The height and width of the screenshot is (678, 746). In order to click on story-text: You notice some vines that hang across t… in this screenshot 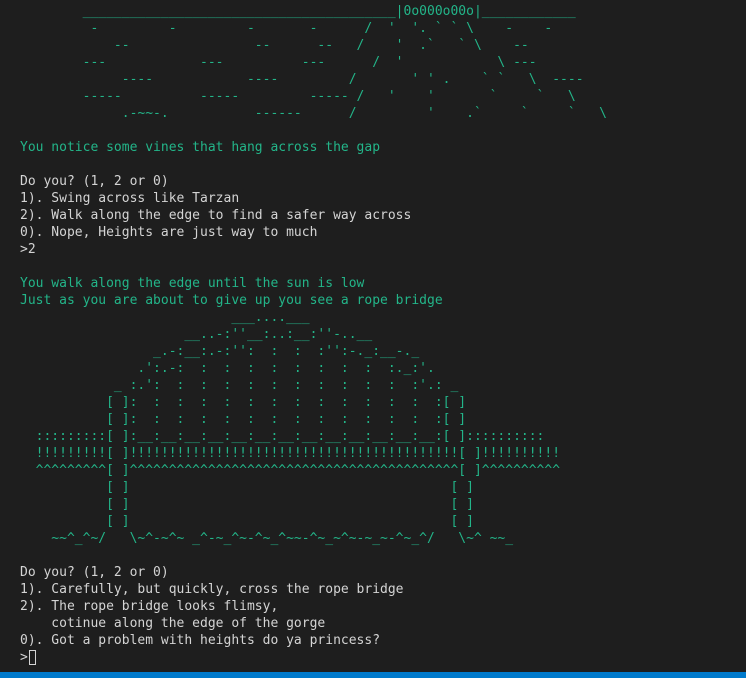, I will do `click(200, 147)`.